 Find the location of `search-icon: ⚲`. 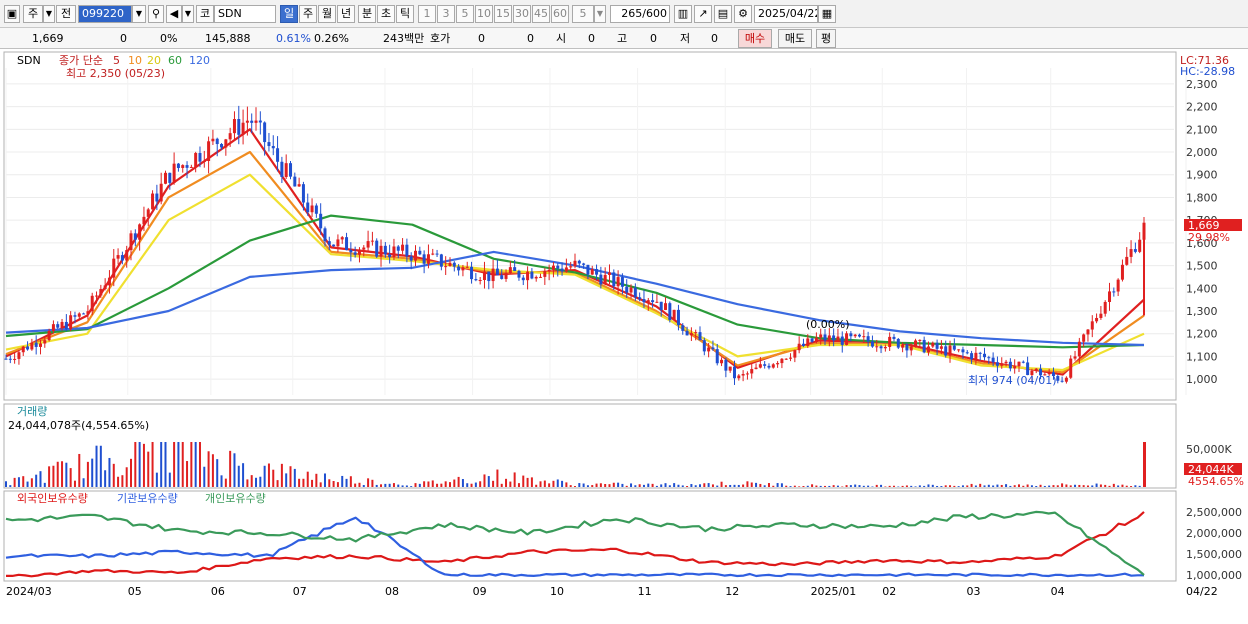

search-icon: ⚲ is located at coordinates (156, 14).